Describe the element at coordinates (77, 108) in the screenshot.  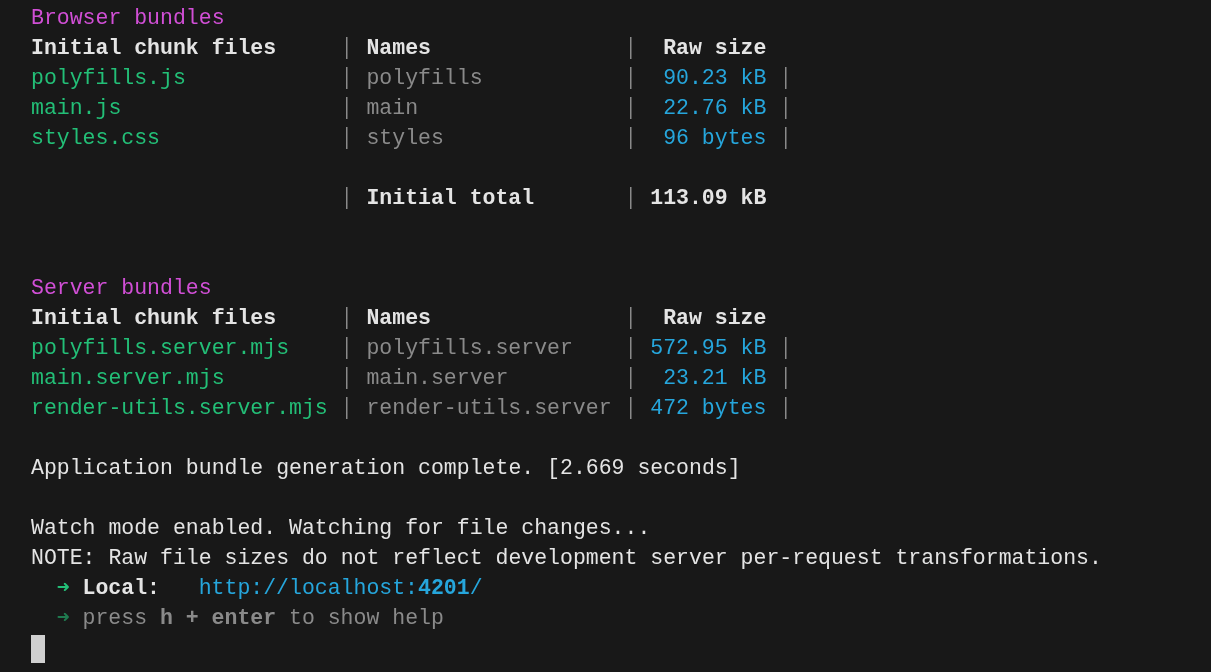
I see `file-name: main.js` at that location.